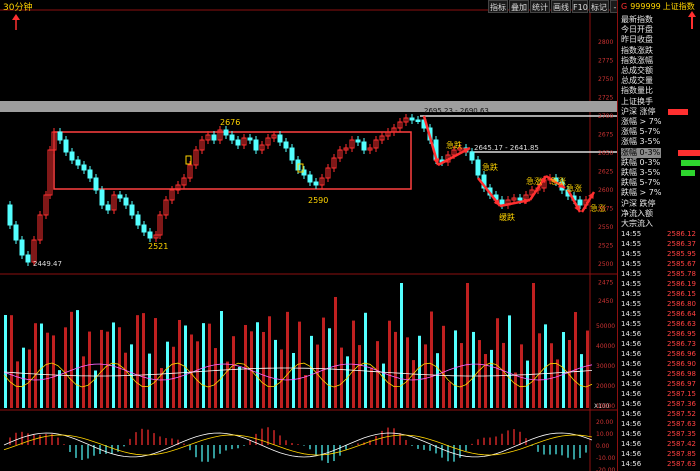 The width and height of the screenshot is (700, 471). I want to click on tick-price: 2586.97, so click(681, 384).